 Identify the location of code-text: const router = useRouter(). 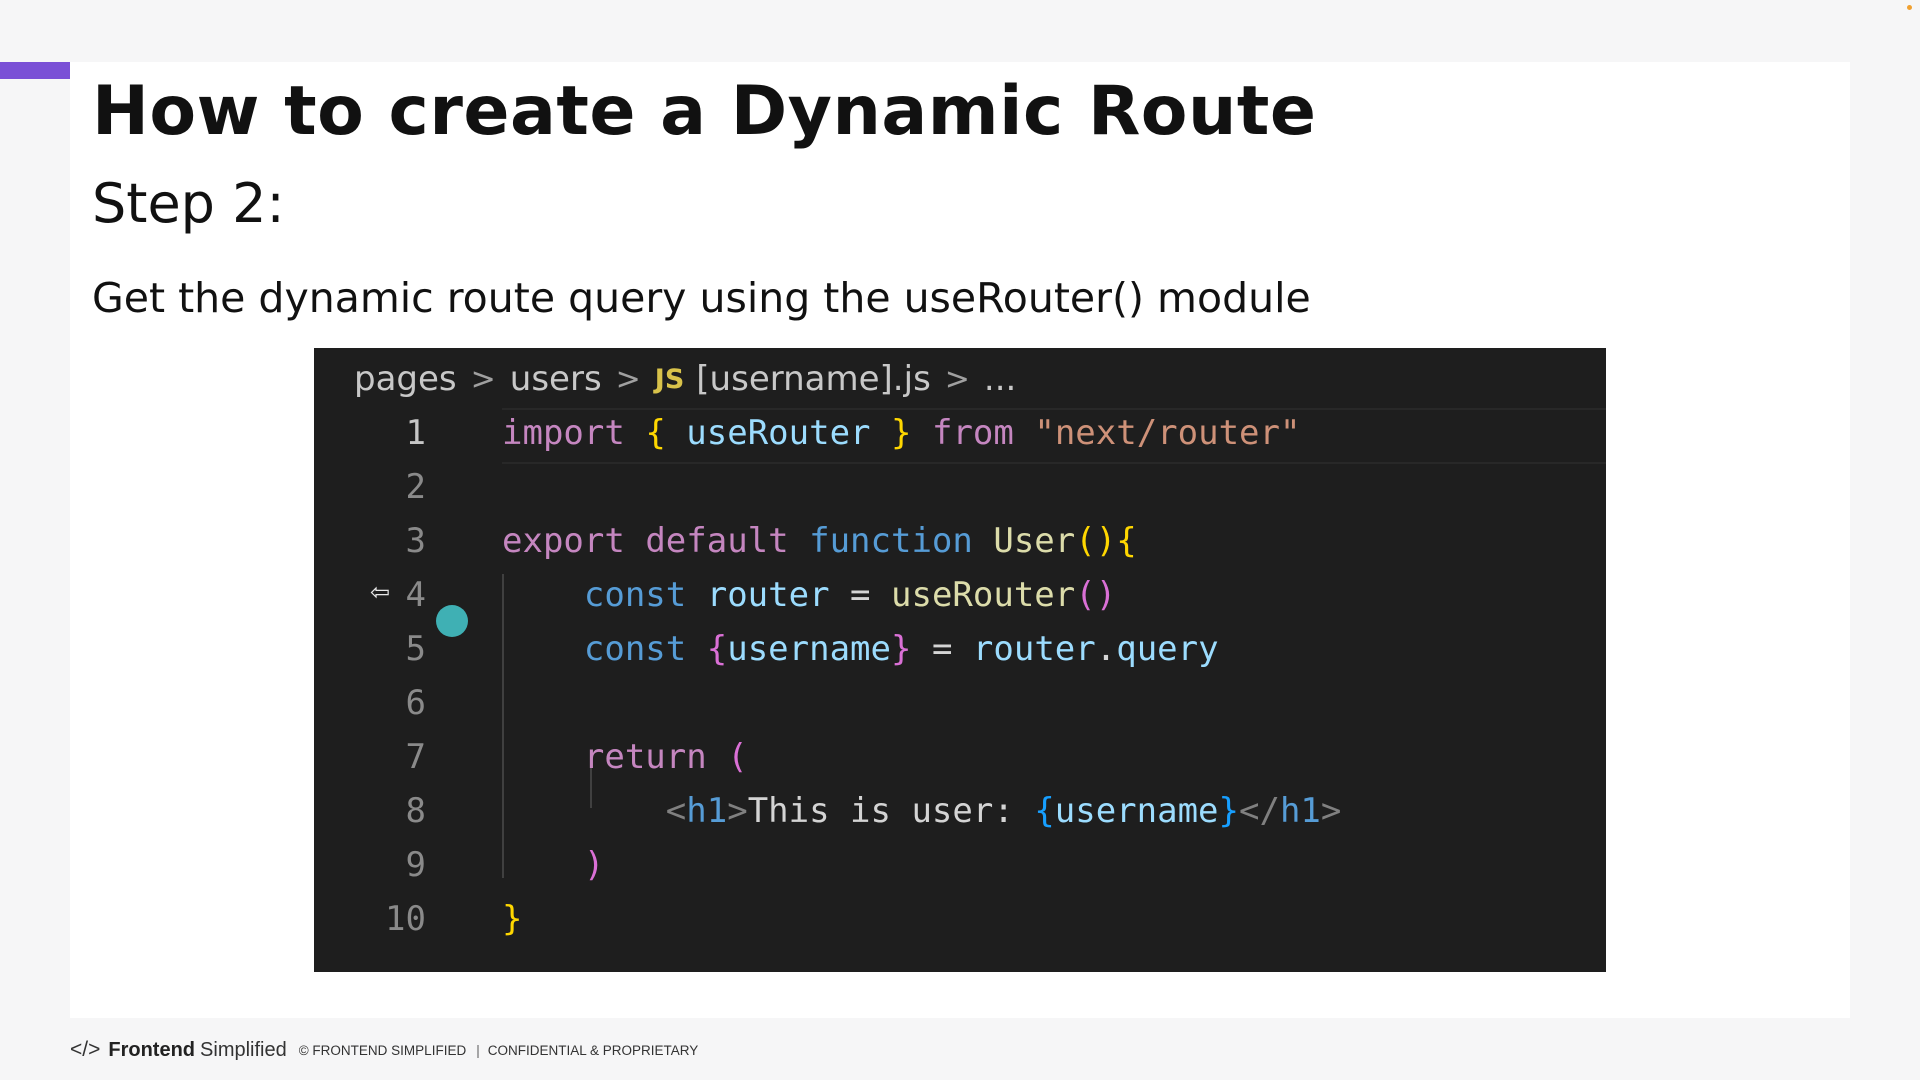
(850, 595).